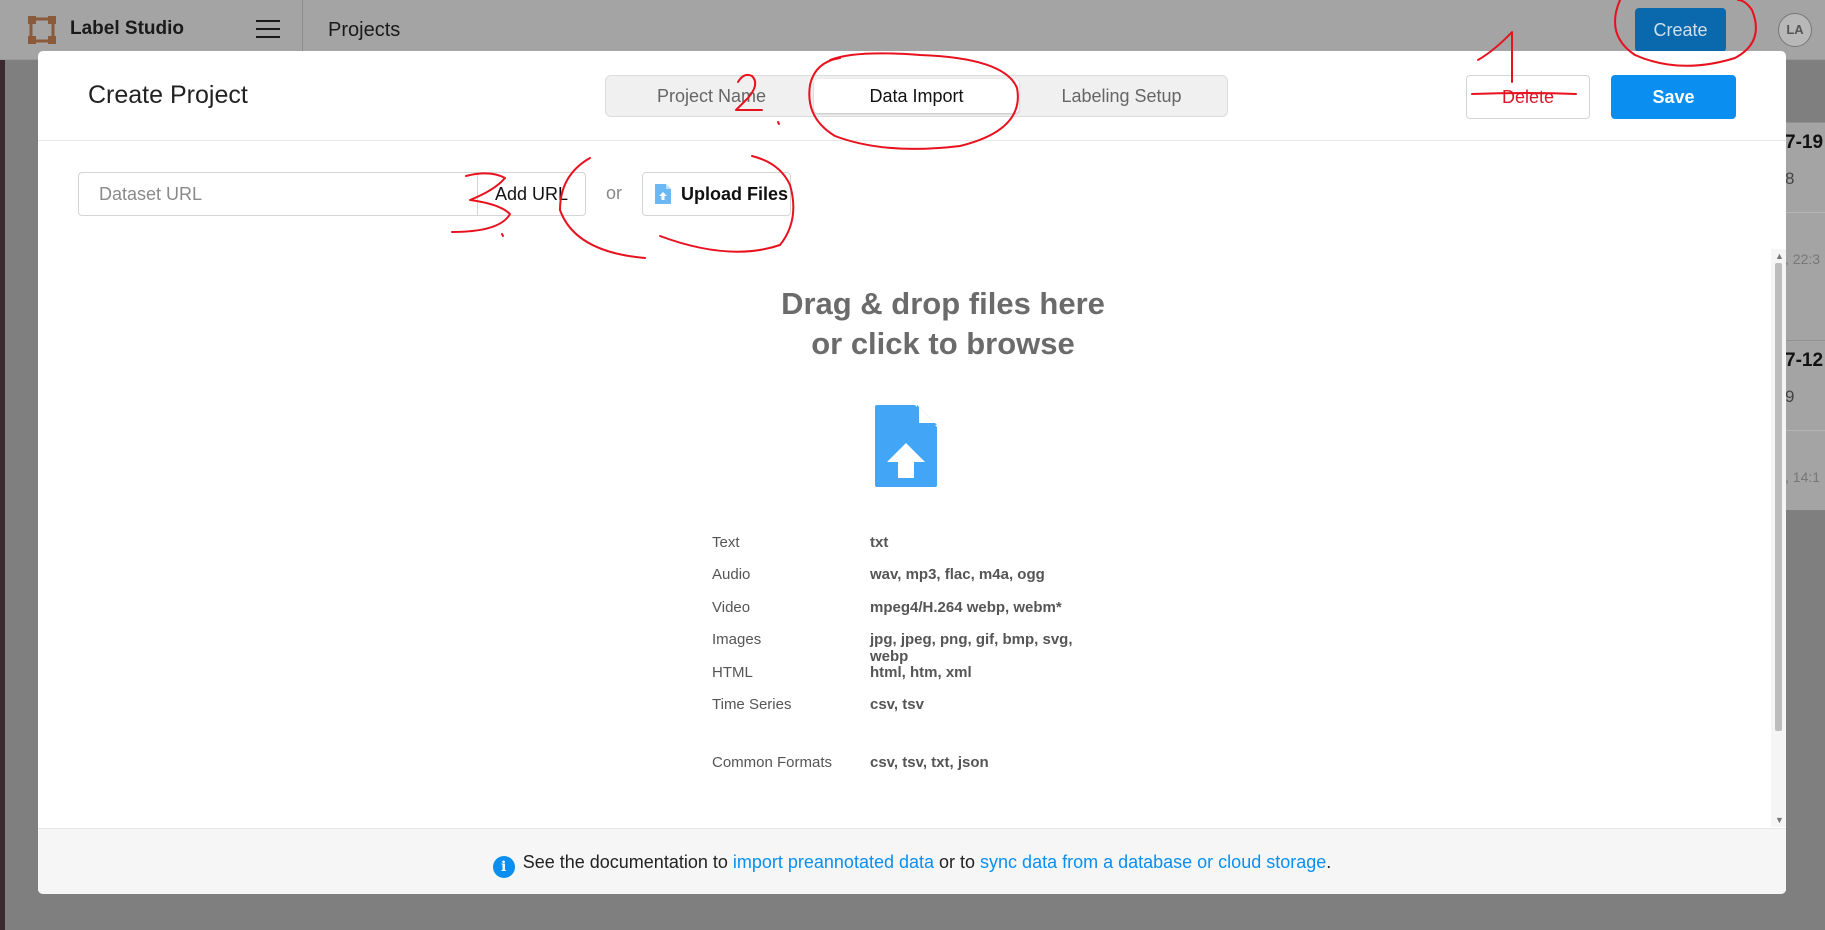  I want to click on step-tabs: Project Name Data Import Labeling Setup, so click(916, 96).